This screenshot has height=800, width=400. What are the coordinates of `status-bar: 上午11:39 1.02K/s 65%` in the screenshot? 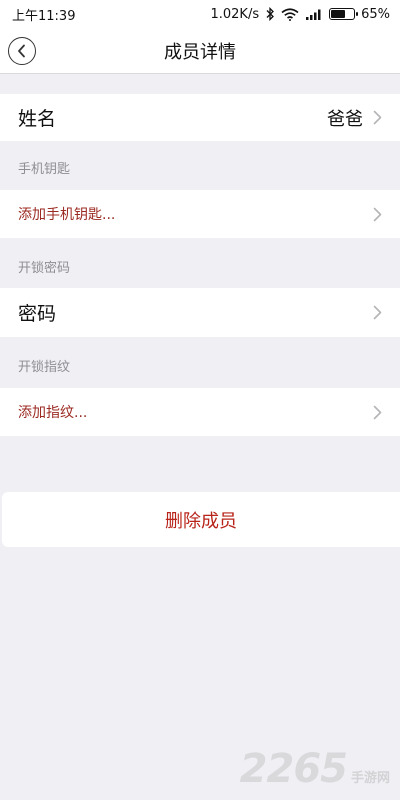 It's located at (200, 14).